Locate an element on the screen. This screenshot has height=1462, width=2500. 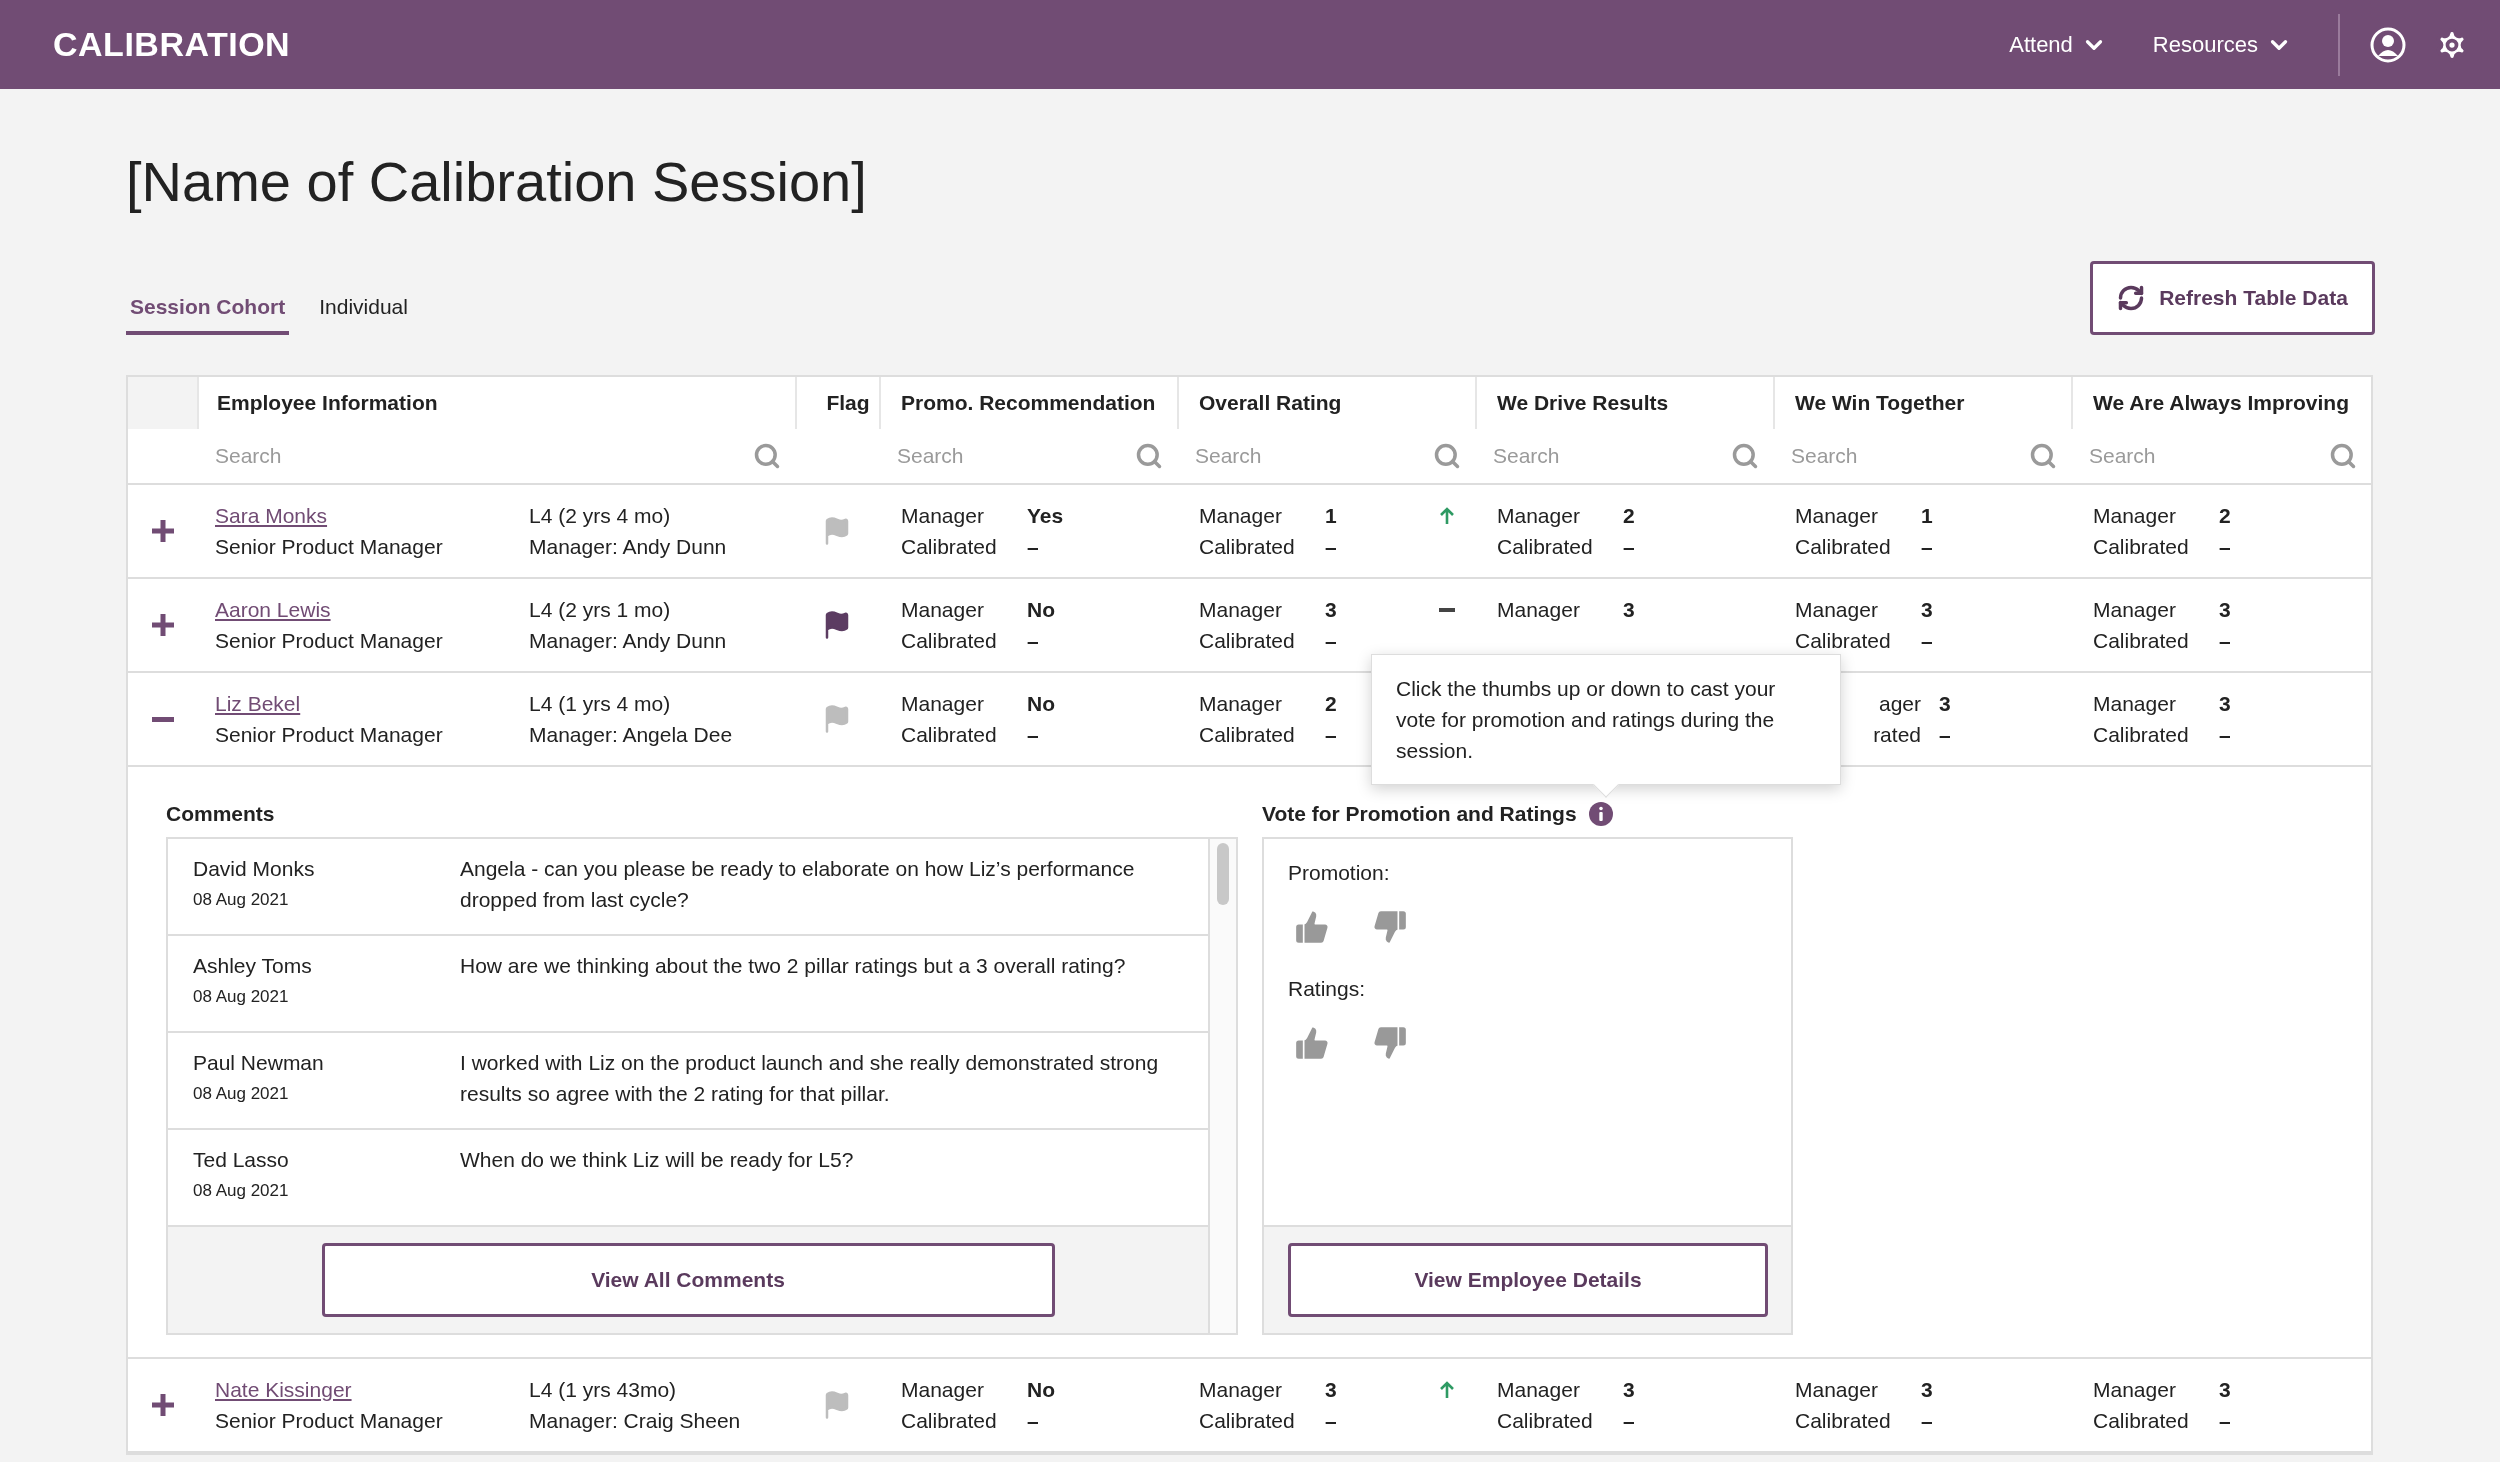
employee-level: L4 (2 yrs 1 mo) is located at coordinates (600, 610).